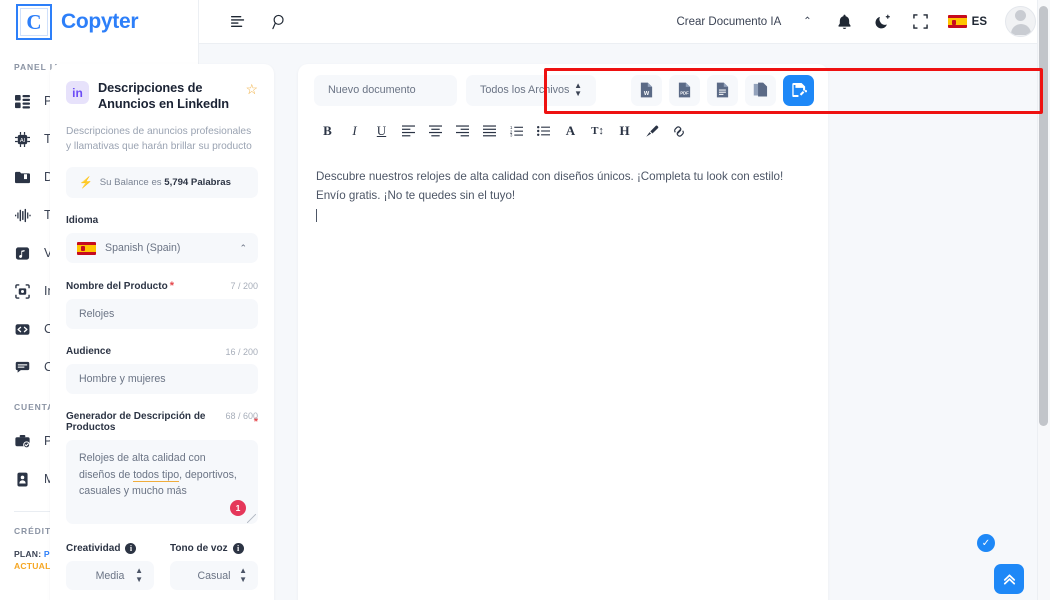  Describe the element at coordinates (22, 177) in the screenshot. I see `folder-icon` at that location.